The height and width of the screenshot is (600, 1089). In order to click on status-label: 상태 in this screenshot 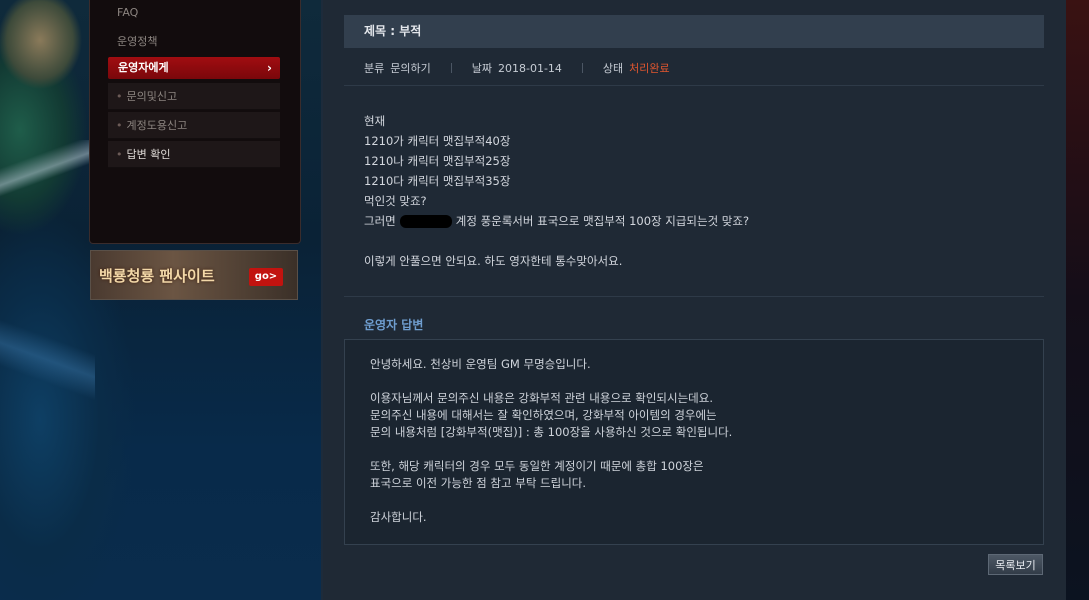, I will do `click(613, 68)`.